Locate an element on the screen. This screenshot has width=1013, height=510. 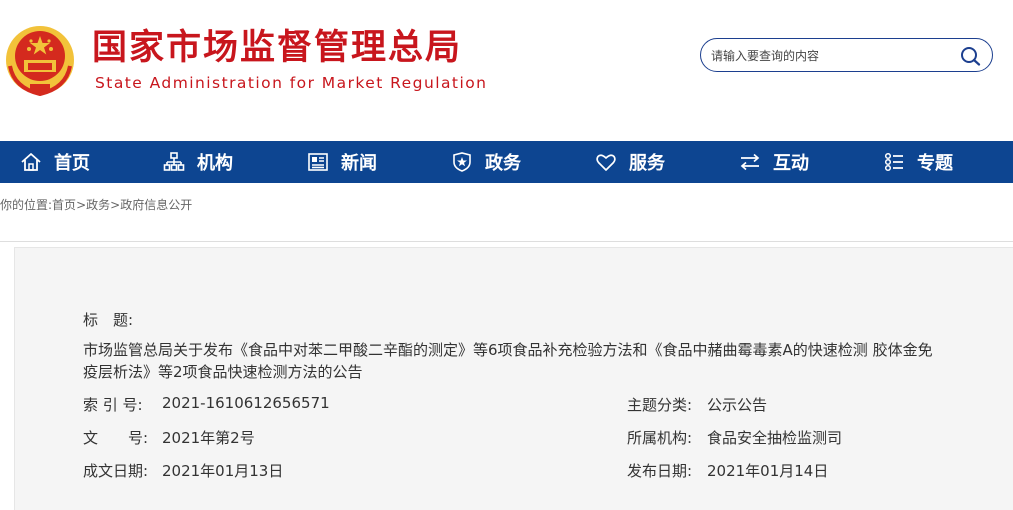
nav-item-org: 机构 is located at coordinates (198, 162).